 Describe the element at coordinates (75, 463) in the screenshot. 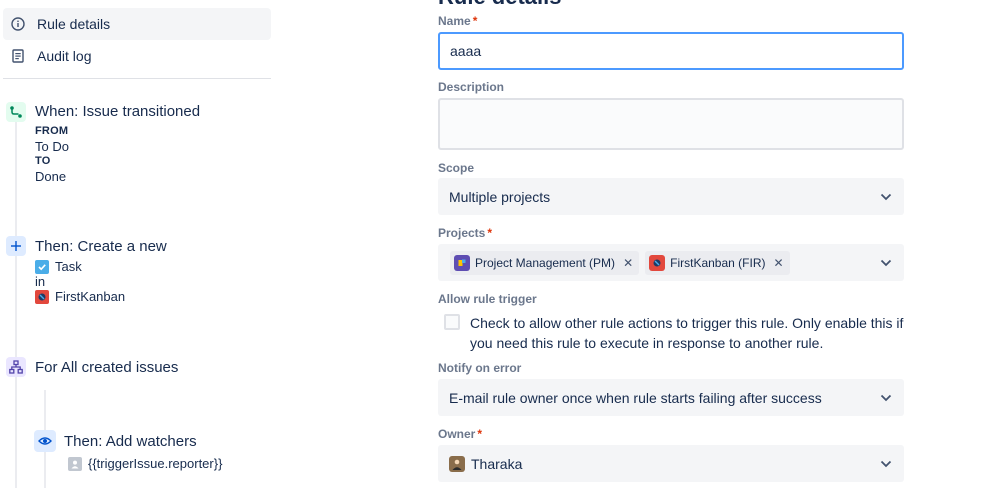

I see `user-avatar-icon` at that location.